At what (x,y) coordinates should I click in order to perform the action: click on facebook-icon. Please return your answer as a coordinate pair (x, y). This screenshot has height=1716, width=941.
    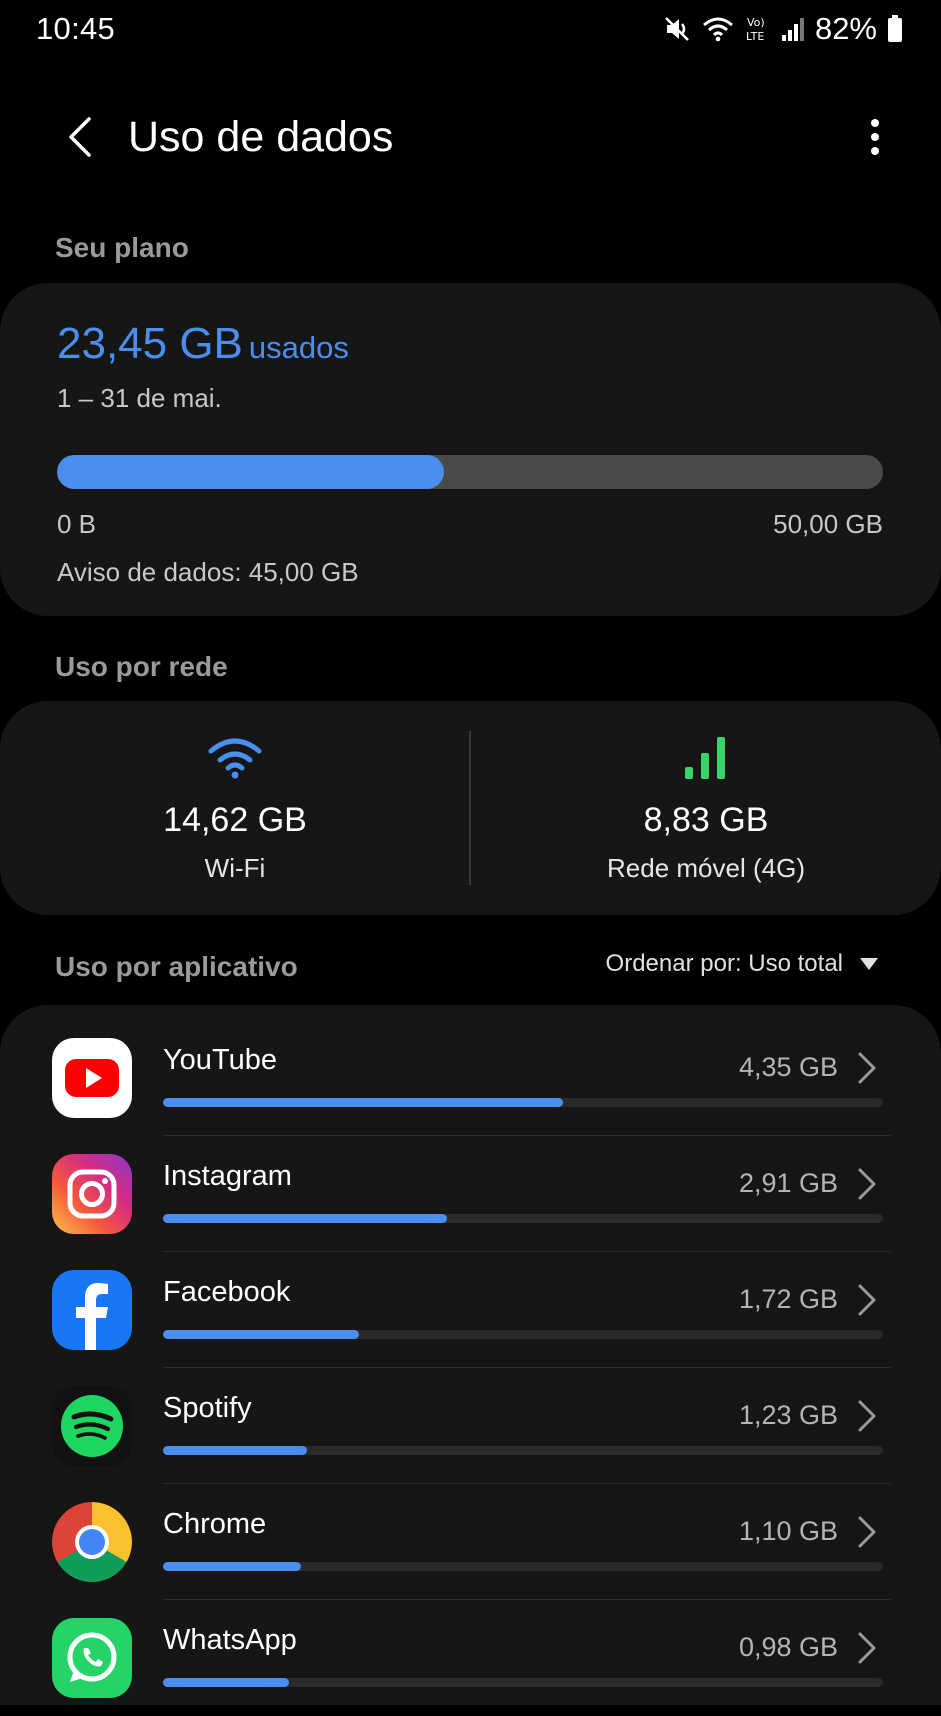
    Looking at the image, I should click on (92, 1310).